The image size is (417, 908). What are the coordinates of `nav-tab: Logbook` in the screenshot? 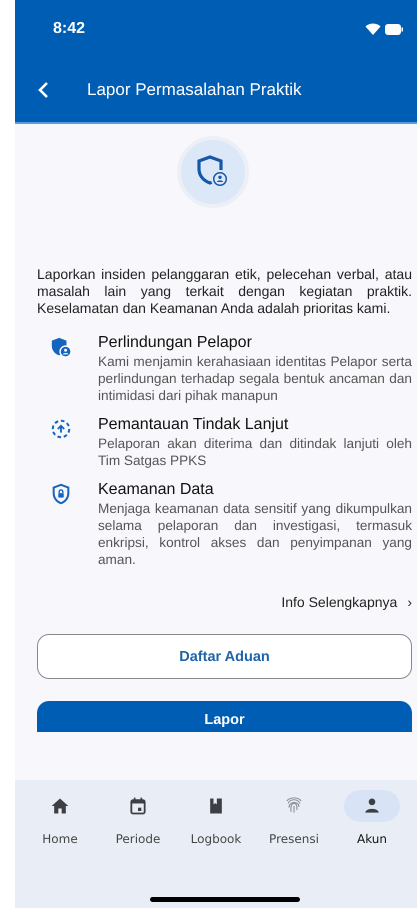 It's located at (216, 849).